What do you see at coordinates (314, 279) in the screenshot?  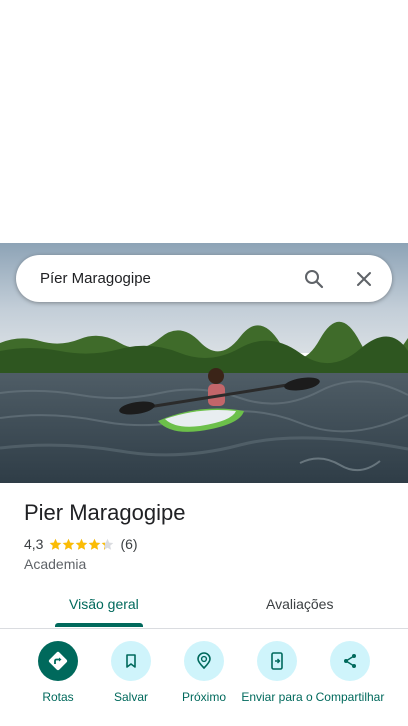 I see `search-icon` at bounding box center [314, 279].